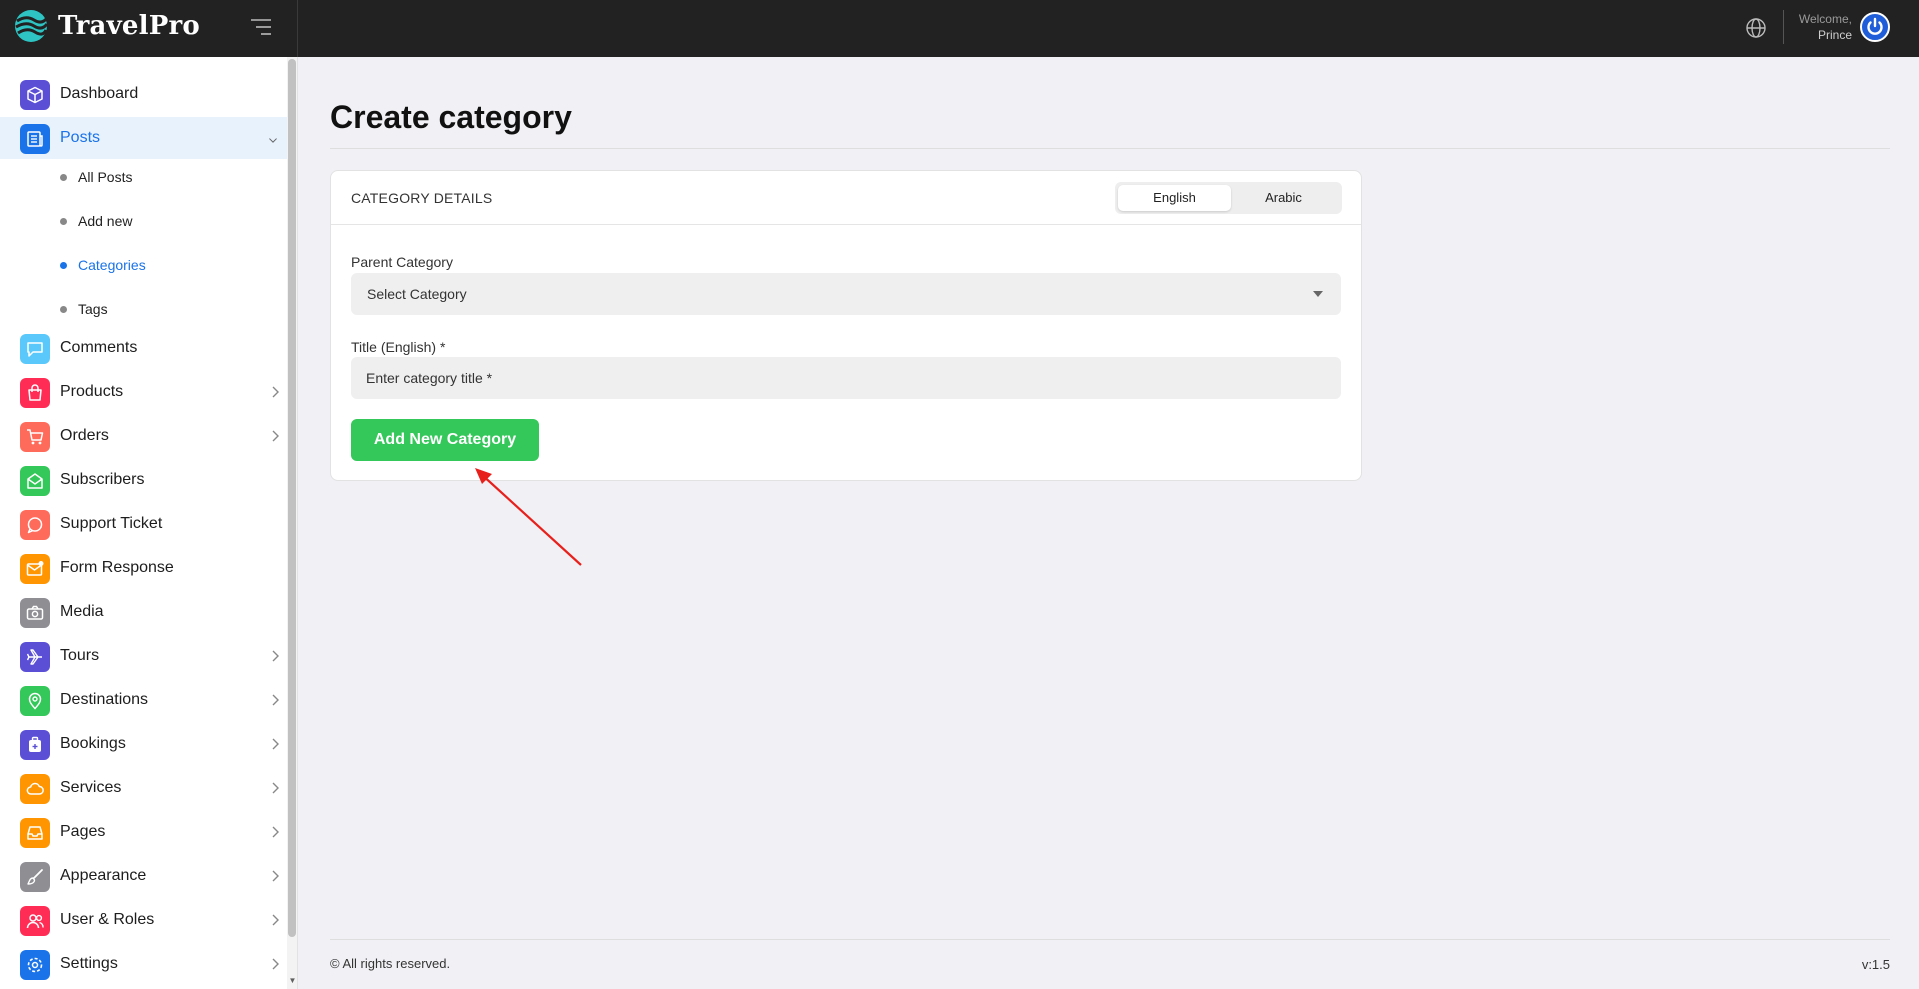 The height and width of the screenshot is (989, 1919). What do you see at coordinates (35, 701) in the screenshot?
I see `map-pin-icon` at bounding box center [35, 701].